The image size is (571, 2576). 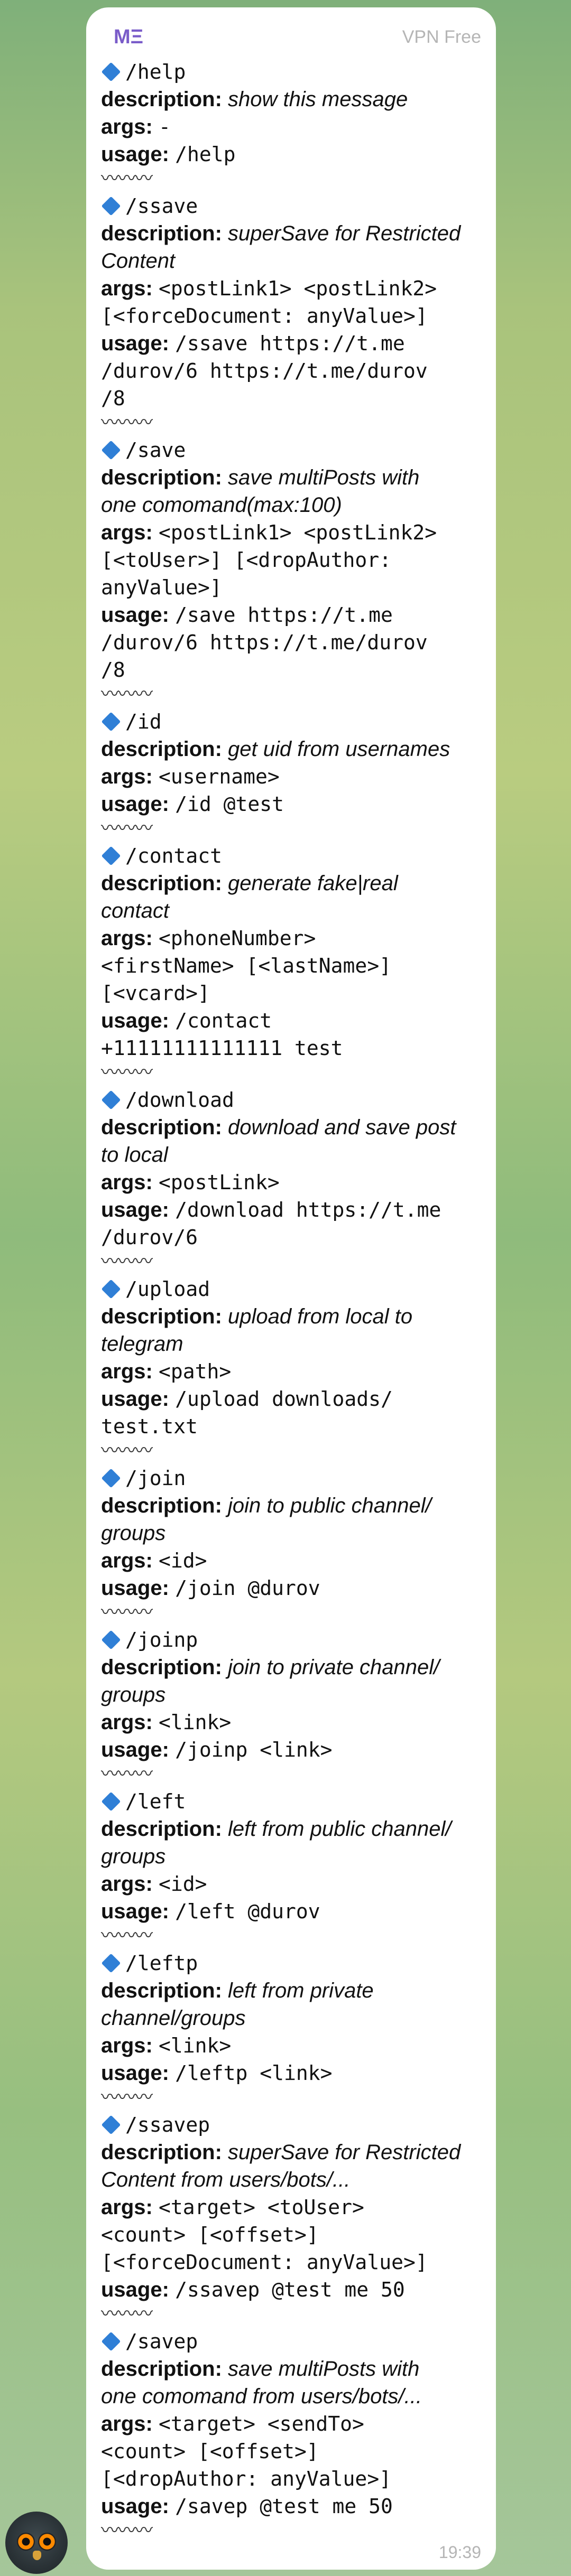 What do you see at coordinates (149, 1237) in the screenshot?
I see `usage-value: /durov/6` at bounding box center [149, 1237].